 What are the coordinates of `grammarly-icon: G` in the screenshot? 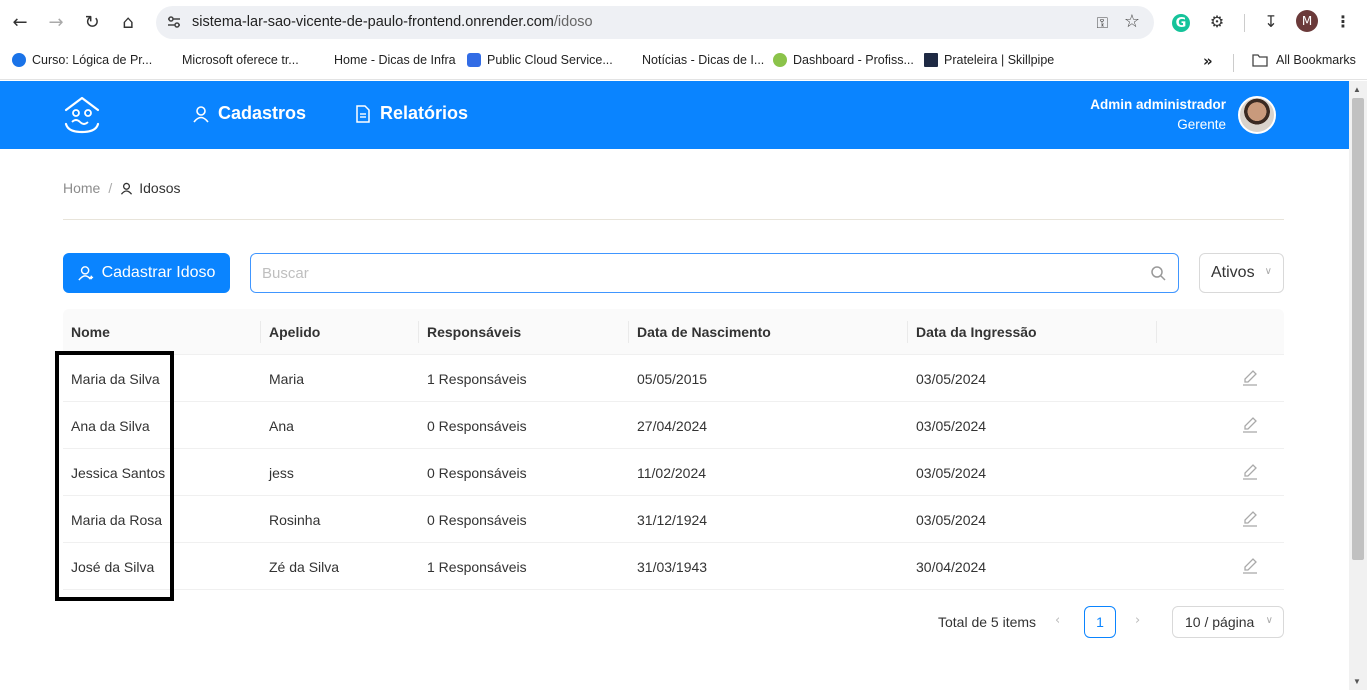 It's located at (1181, 23).